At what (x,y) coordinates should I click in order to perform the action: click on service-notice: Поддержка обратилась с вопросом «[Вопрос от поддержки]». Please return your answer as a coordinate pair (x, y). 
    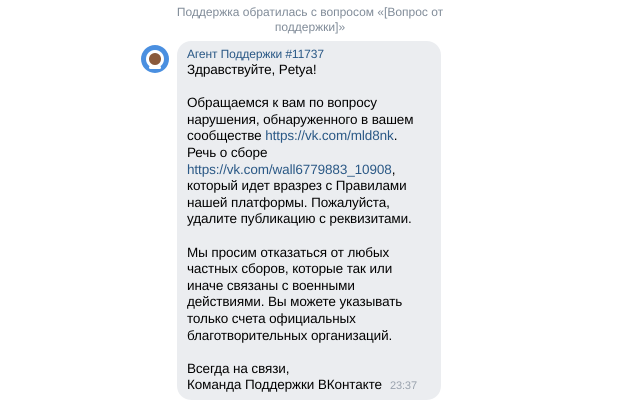
    Looking at the image, I should click on (310, 19).